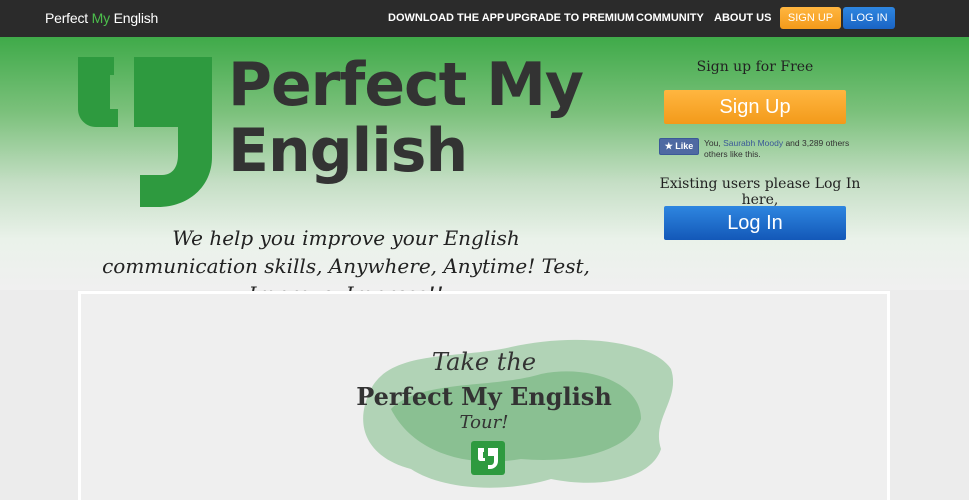 The width and height of the screenshot is (969, 500). What do you see at coordinates (684, 146) in the screenshot?
I see `fb-like-label: Like` at bounding box center [684, 146].